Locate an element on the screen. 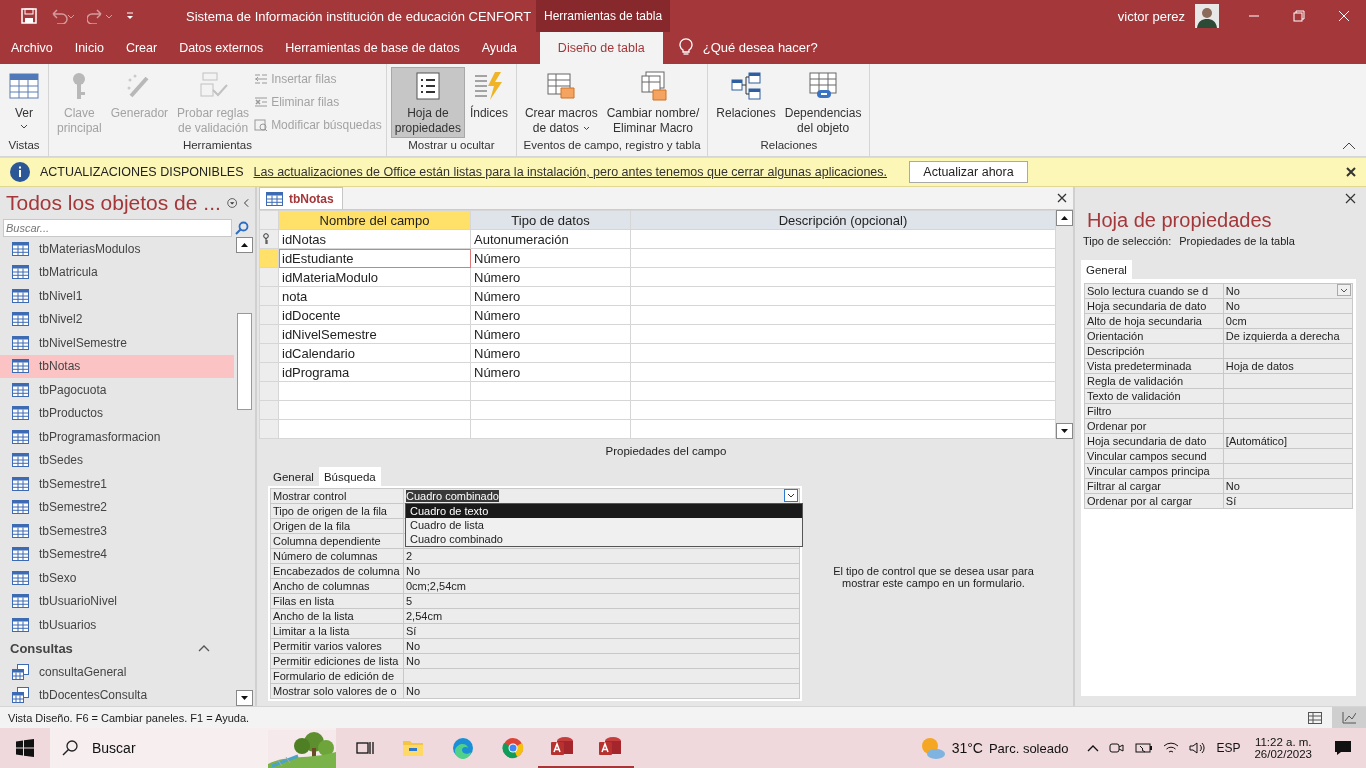 This screenshot has height=768, width=1366. restore-icon is located at coordinates (1299, 16).